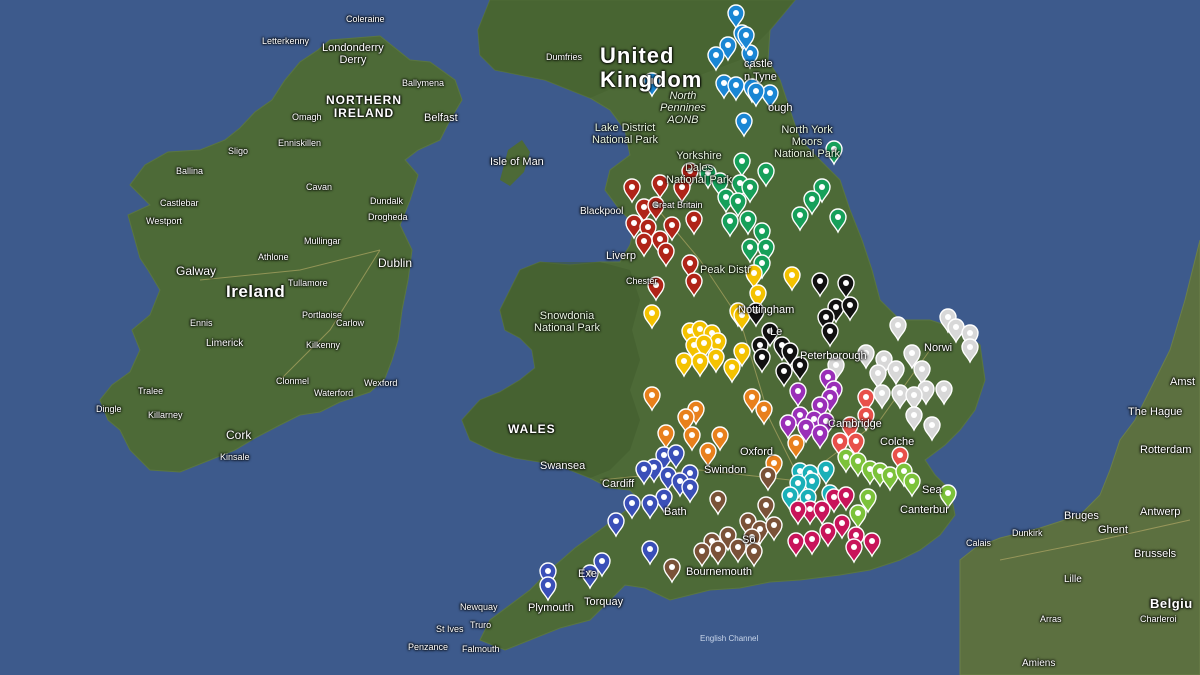 This screenshot has height=675, width=1200. Describe the element at coordinates (293, 381) in the screenshot. I see `label-clonmel: Clonmel` at that location.